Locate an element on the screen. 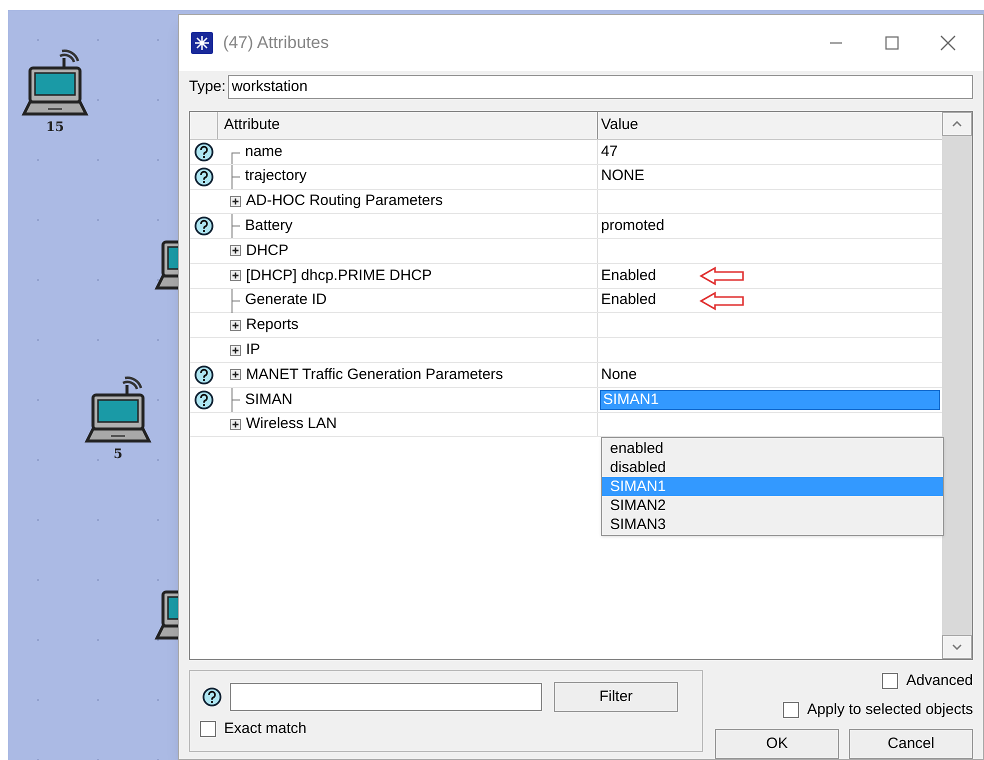 This screenshot has height=760, width=984. column-header: Value is located at coordinates (770, 125).